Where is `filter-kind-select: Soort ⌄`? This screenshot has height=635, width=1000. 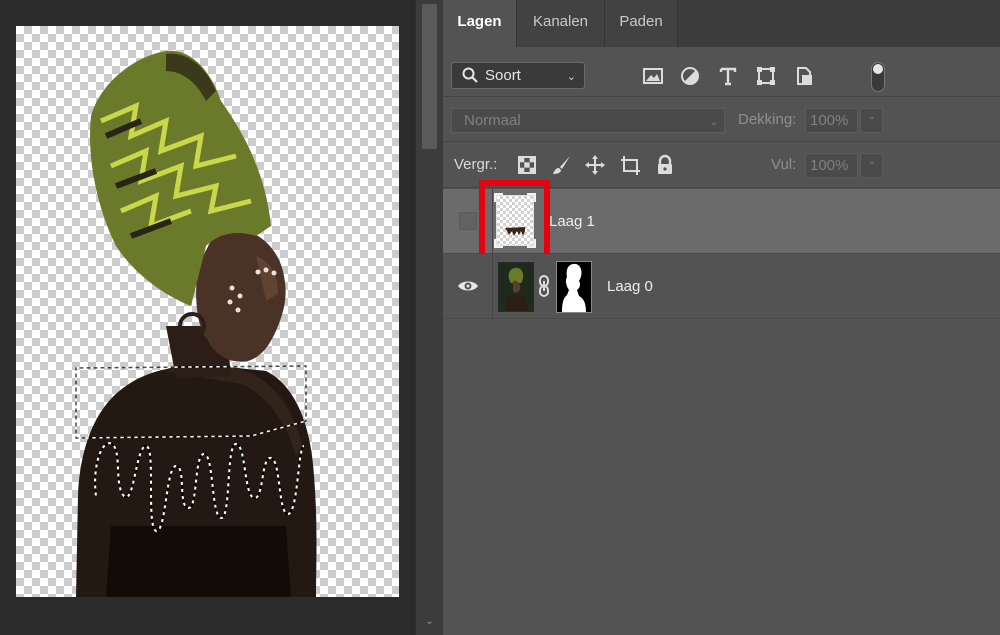 filter-kind-select: Soort ⌄ is located at coordinates (518, 75).